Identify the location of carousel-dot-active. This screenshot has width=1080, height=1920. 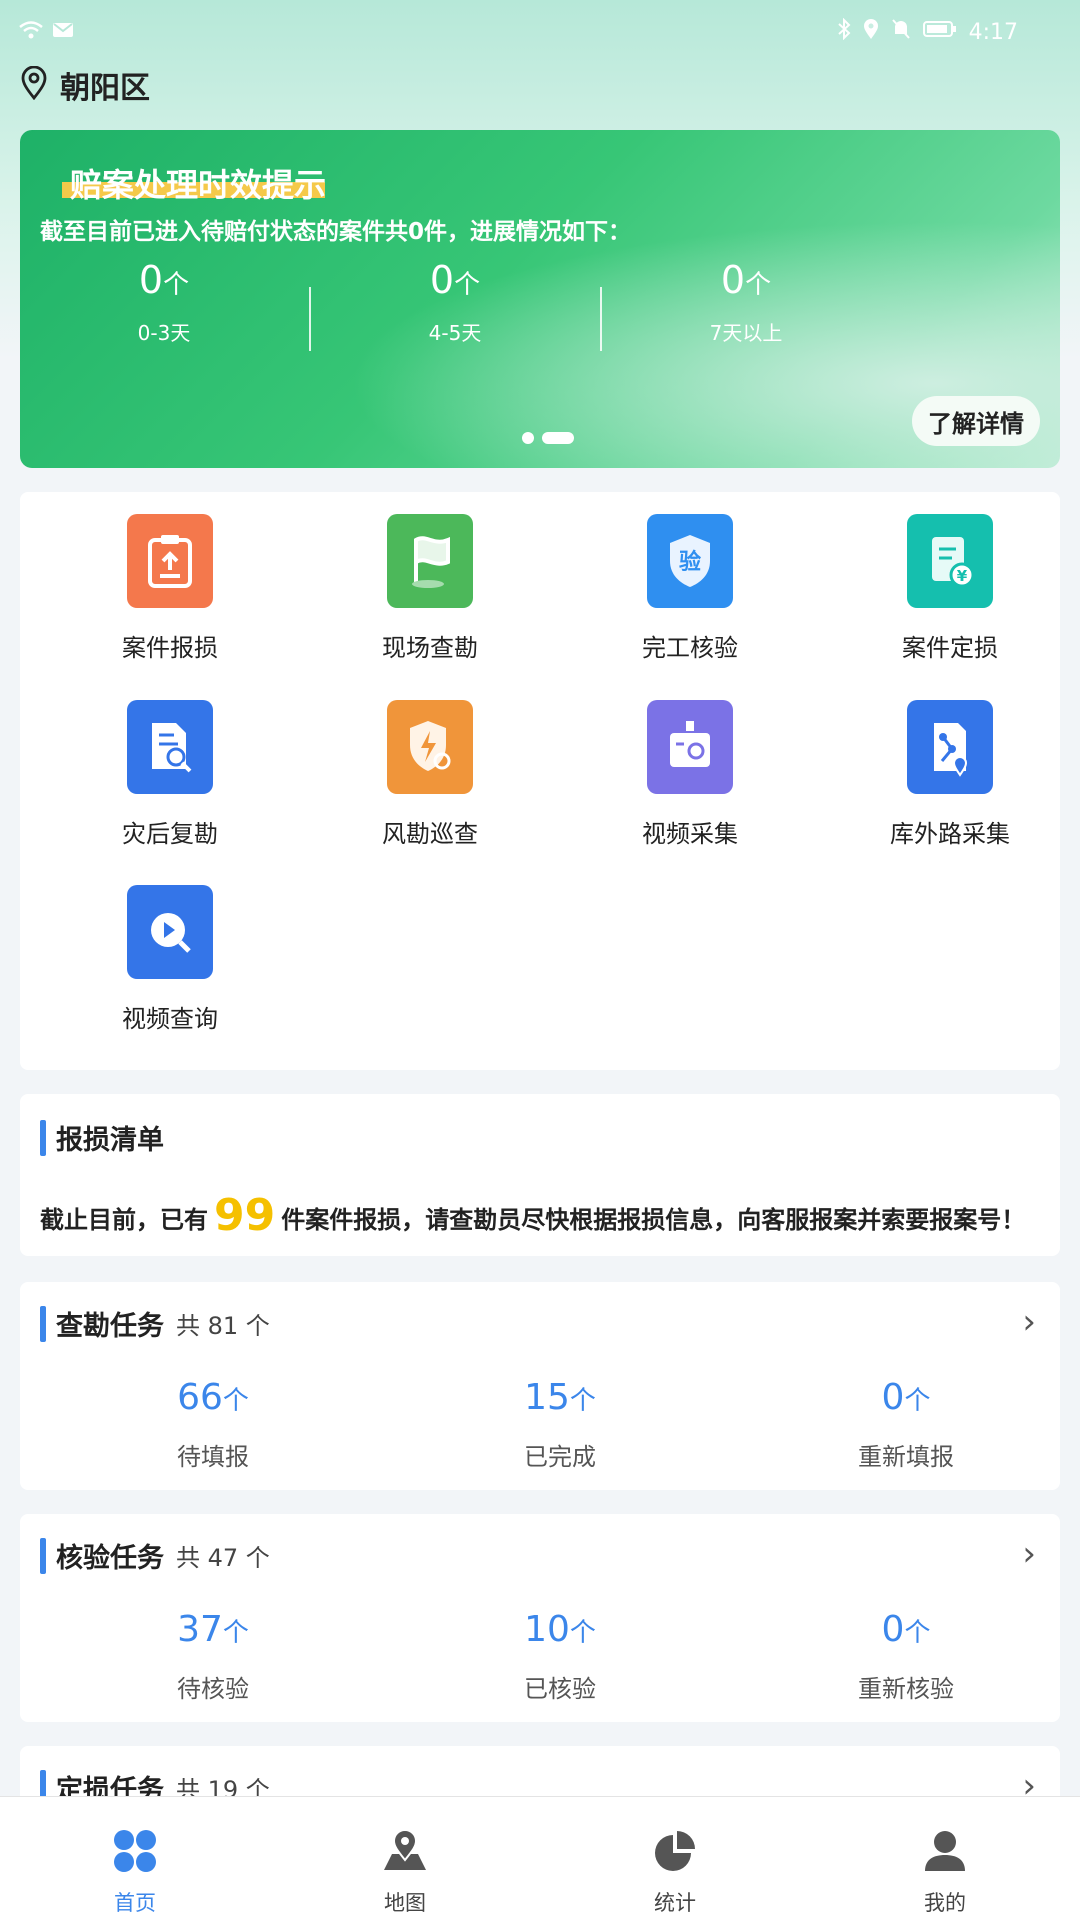
(558, 438).